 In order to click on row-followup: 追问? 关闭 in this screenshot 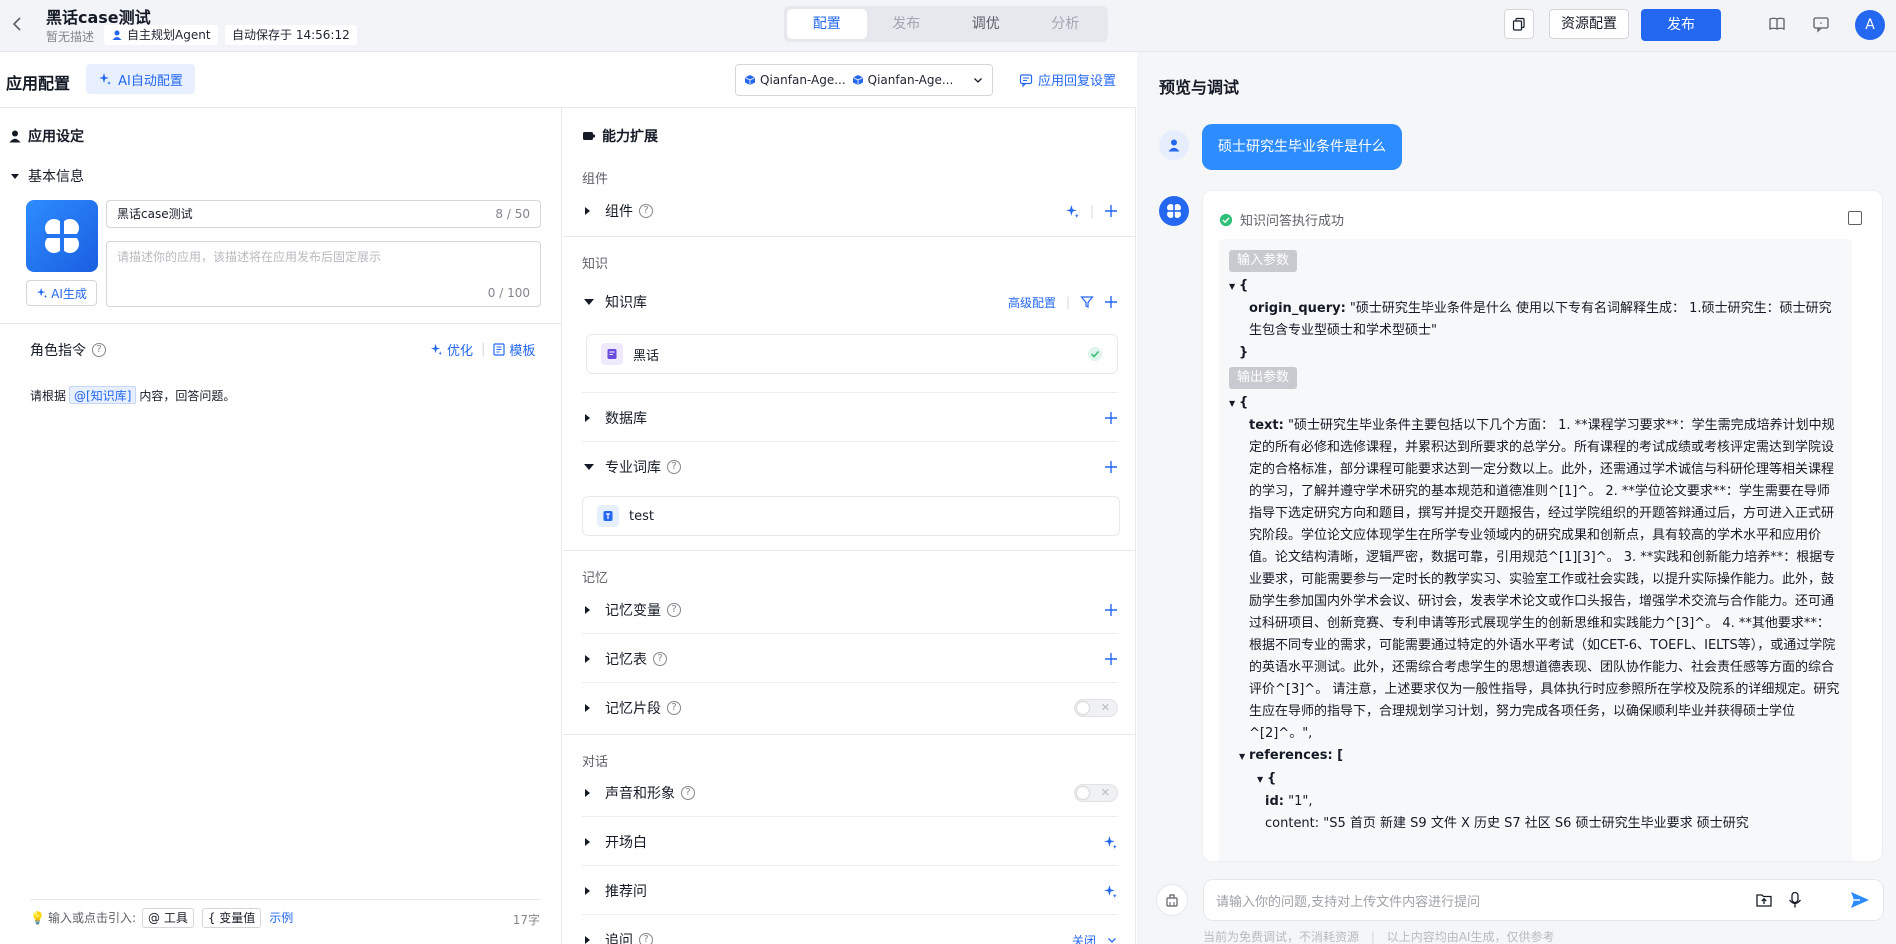, I will do `click(850, 932)`.